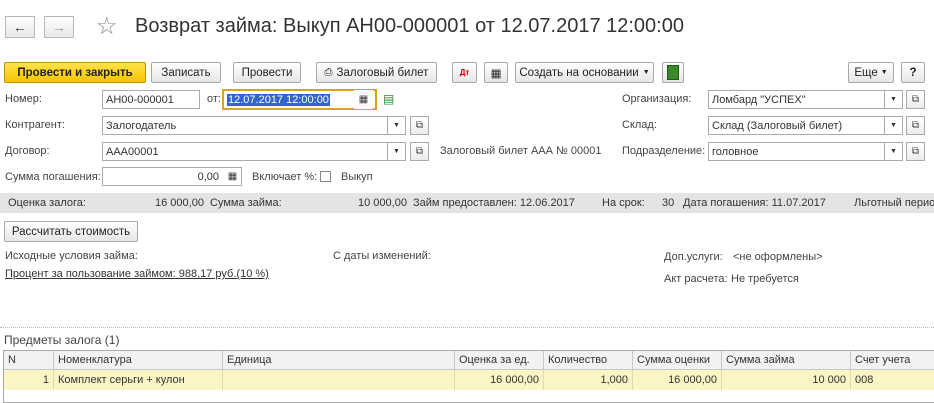  What do you see at coordinates (179, 203) in the screenshot?
I see `pledge-assessment-value: 16 000,00` at bounding box center [179, 203].